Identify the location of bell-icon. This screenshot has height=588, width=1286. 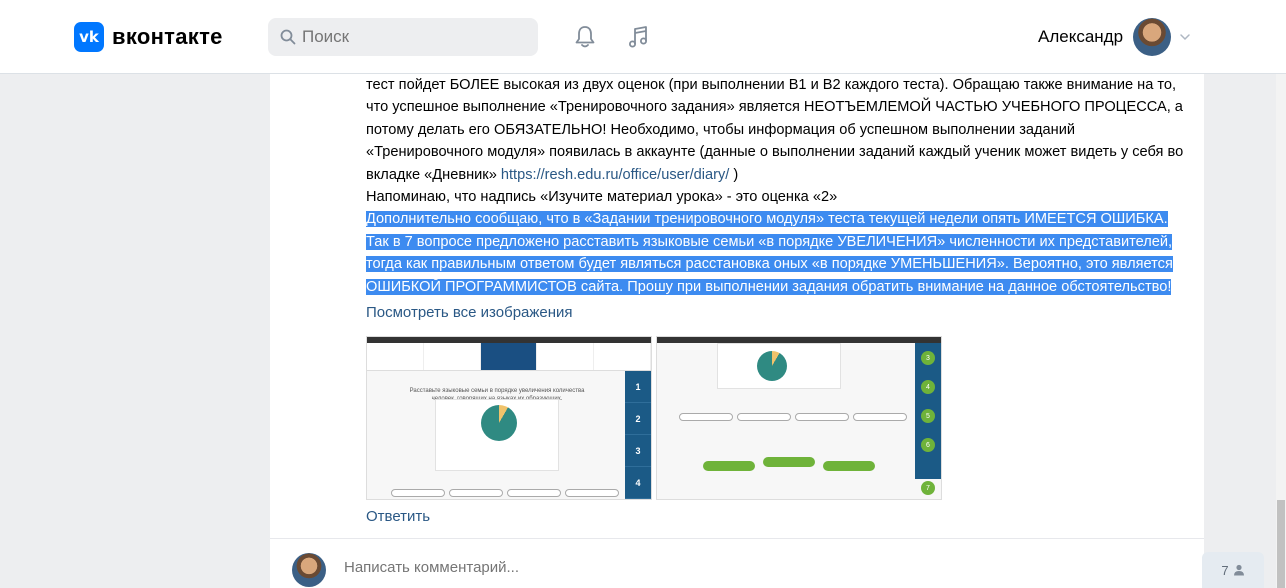
(585, 37).